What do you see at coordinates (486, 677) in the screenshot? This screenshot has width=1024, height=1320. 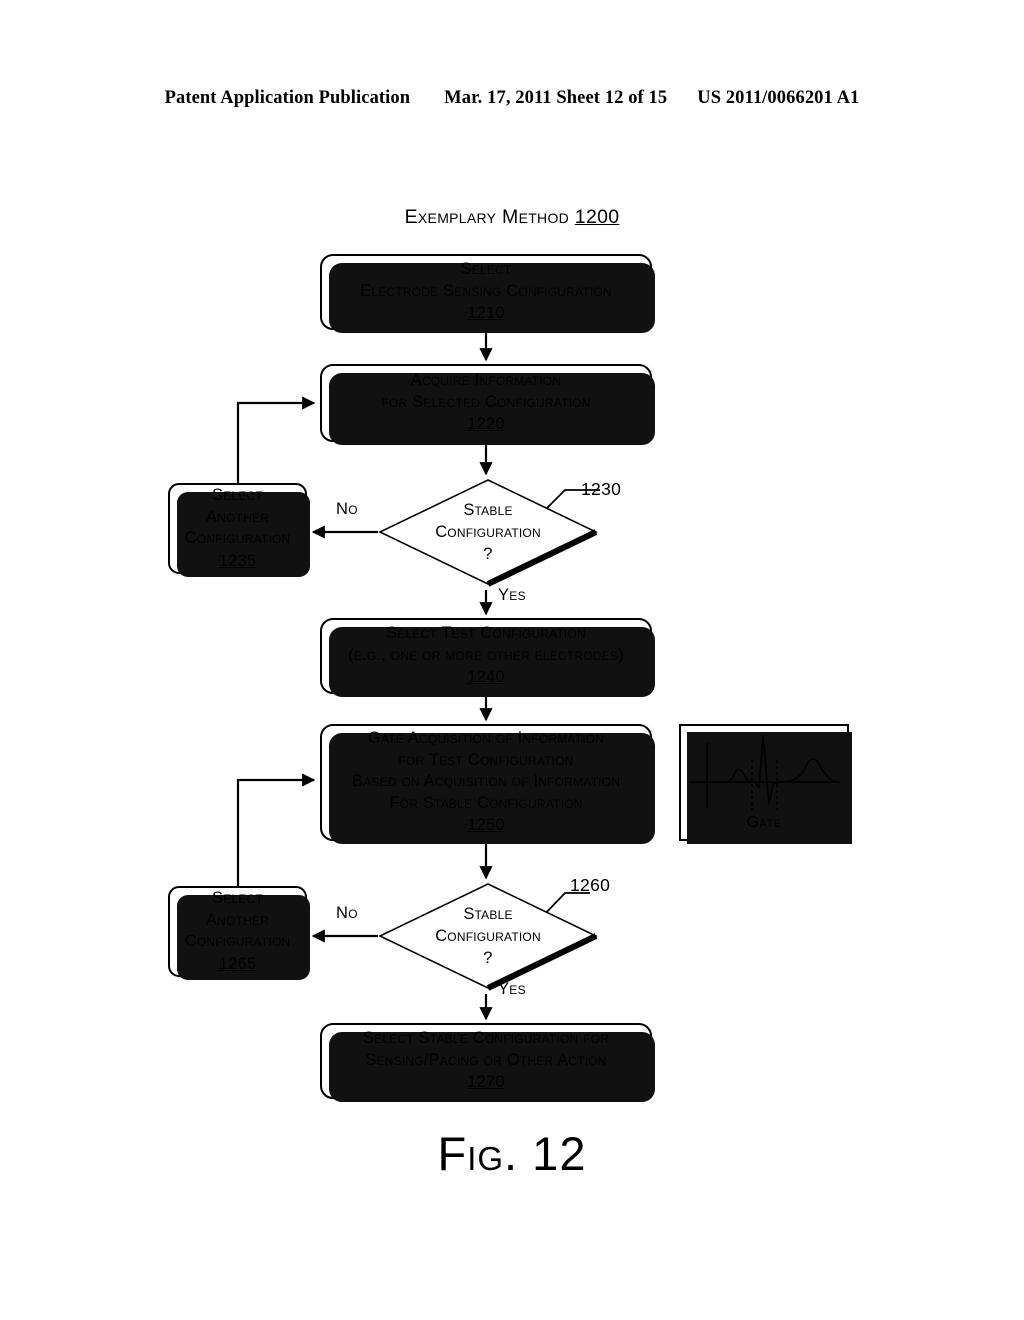 I see `box-1240-number: 1240` at bounding box center [486, 677].